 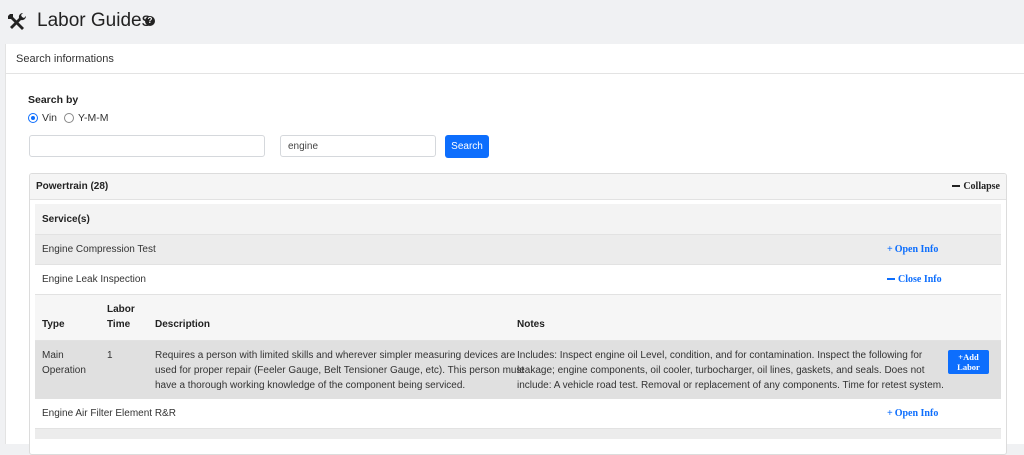 I want to click on radio-vin, so click(x=33, y=118).